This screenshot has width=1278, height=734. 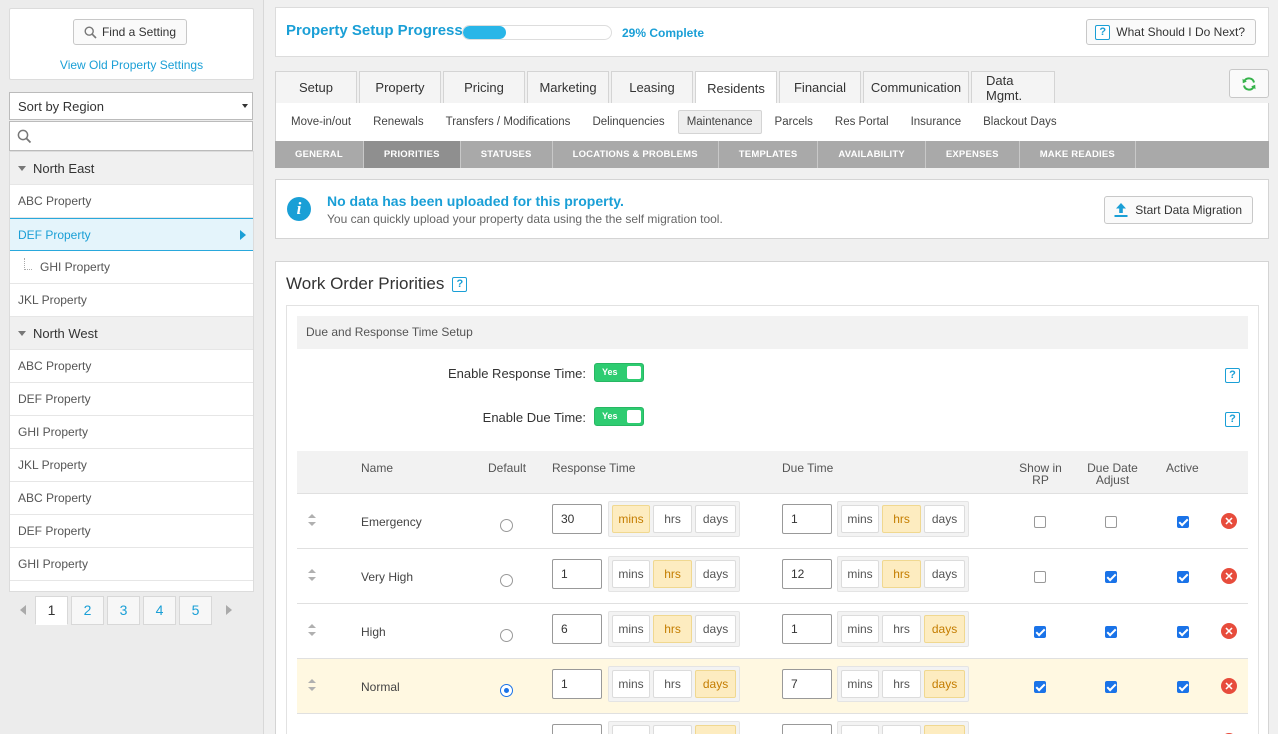 What do you see at coordinates (577, 519) in the screenshot?
I see `response-time-input: 30` at bounding box center [577, 519].